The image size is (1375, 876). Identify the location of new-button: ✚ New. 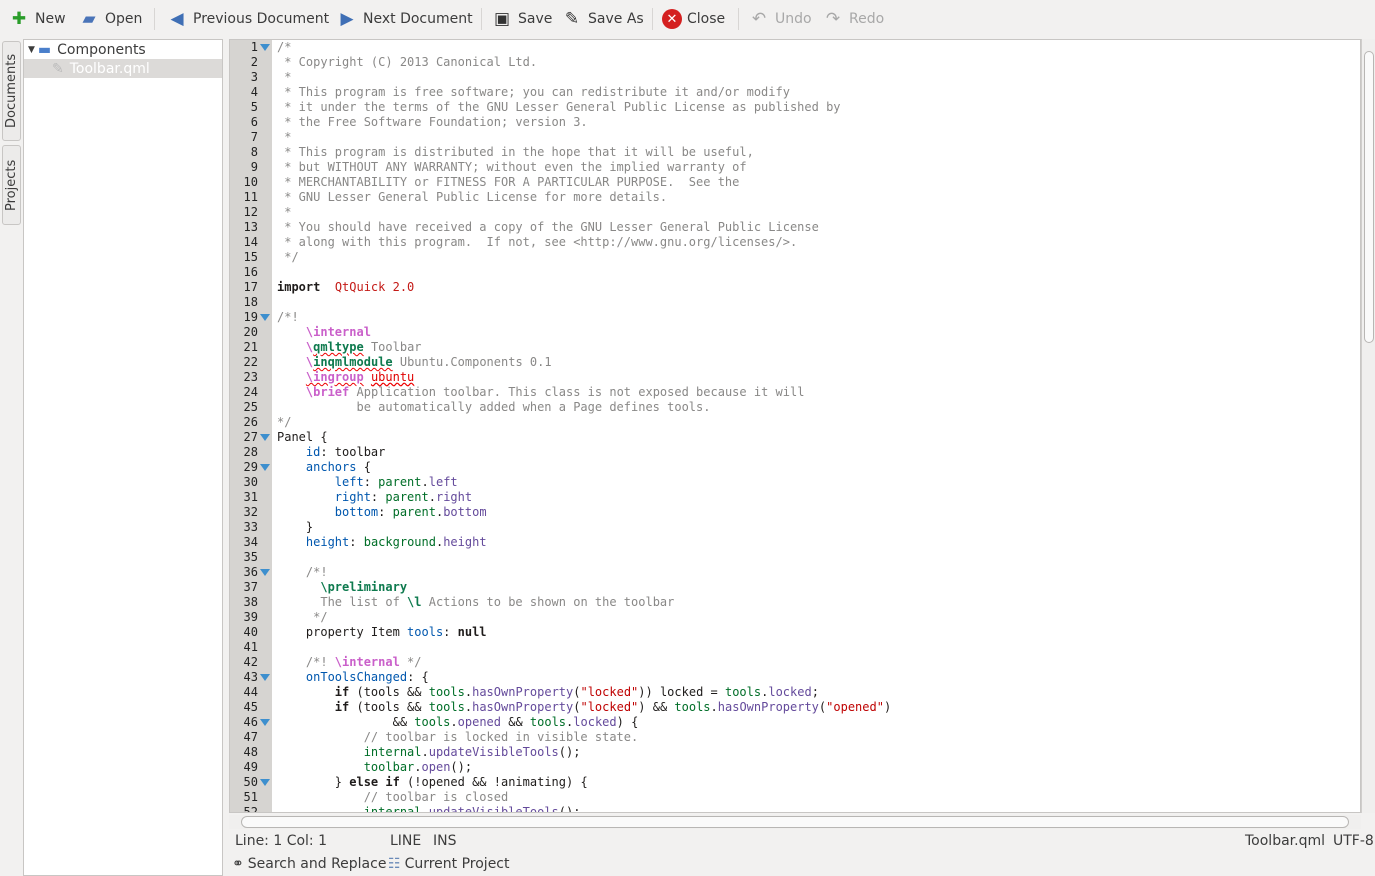
(37, 19).